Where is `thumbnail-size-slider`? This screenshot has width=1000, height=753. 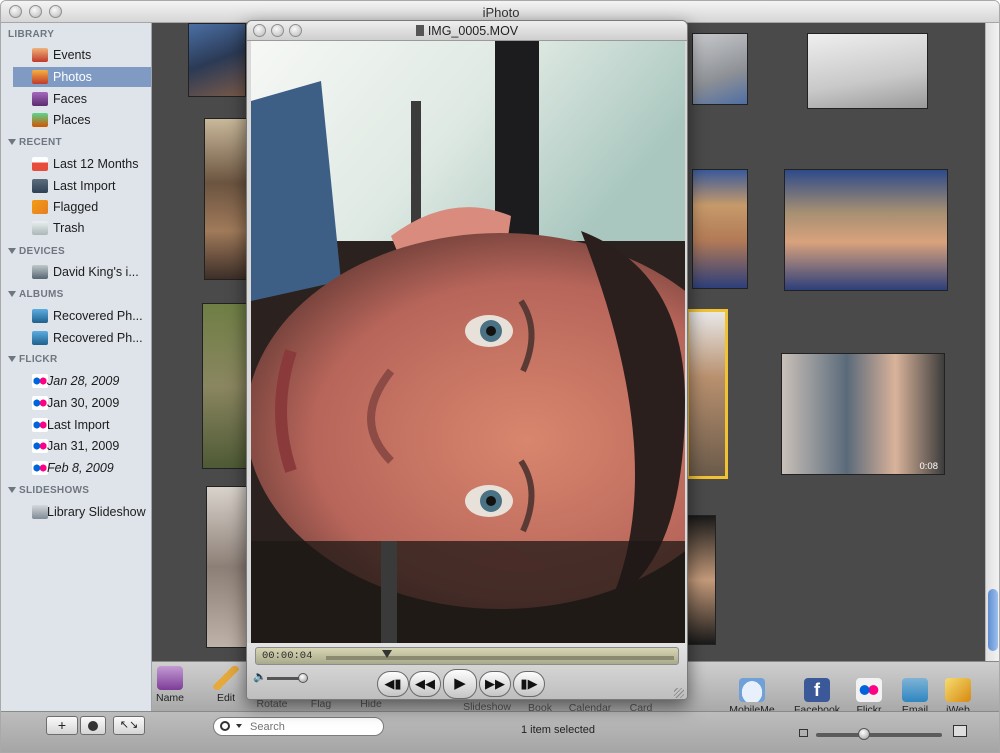
thumbnail-size-slider is located at coordinates (879, 735).